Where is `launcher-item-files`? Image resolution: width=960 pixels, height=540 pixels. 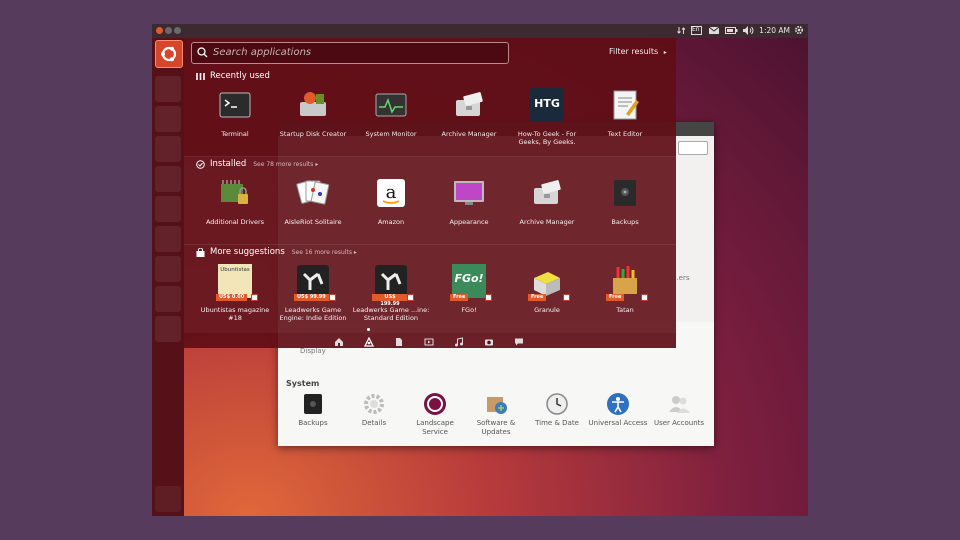
launcher-item-files is located at coordinates (168, 119).